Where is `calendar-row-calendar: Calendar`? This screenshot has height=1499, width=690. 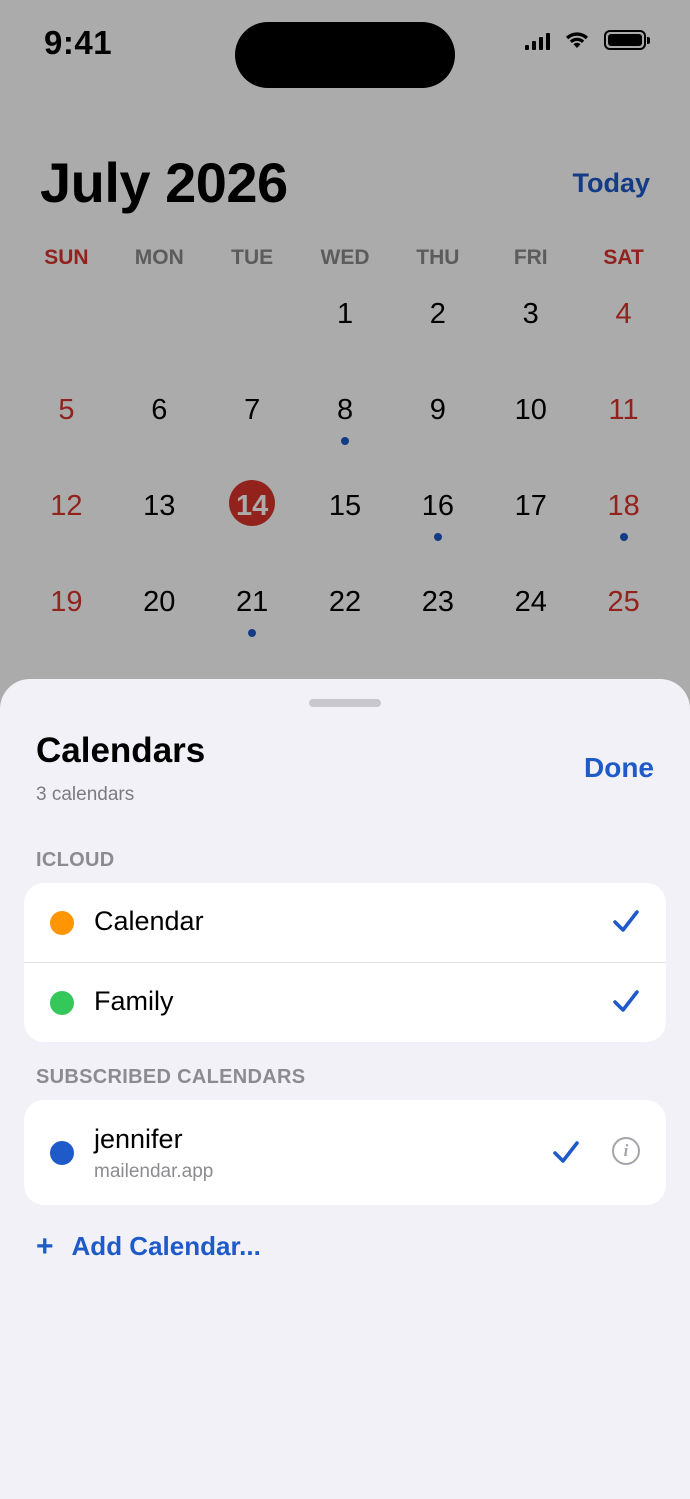
calendar-row-calendar: Calendar is located at coordinates (345, 923).